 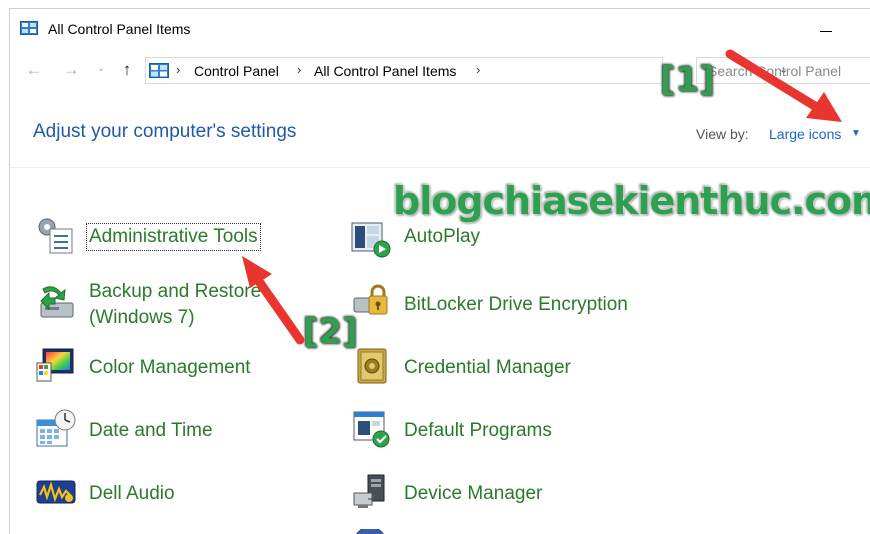 What do you see at coordinates (369, 491) in the screenshot?
I see `device-manager-icon` at bounding box center [369, 491].